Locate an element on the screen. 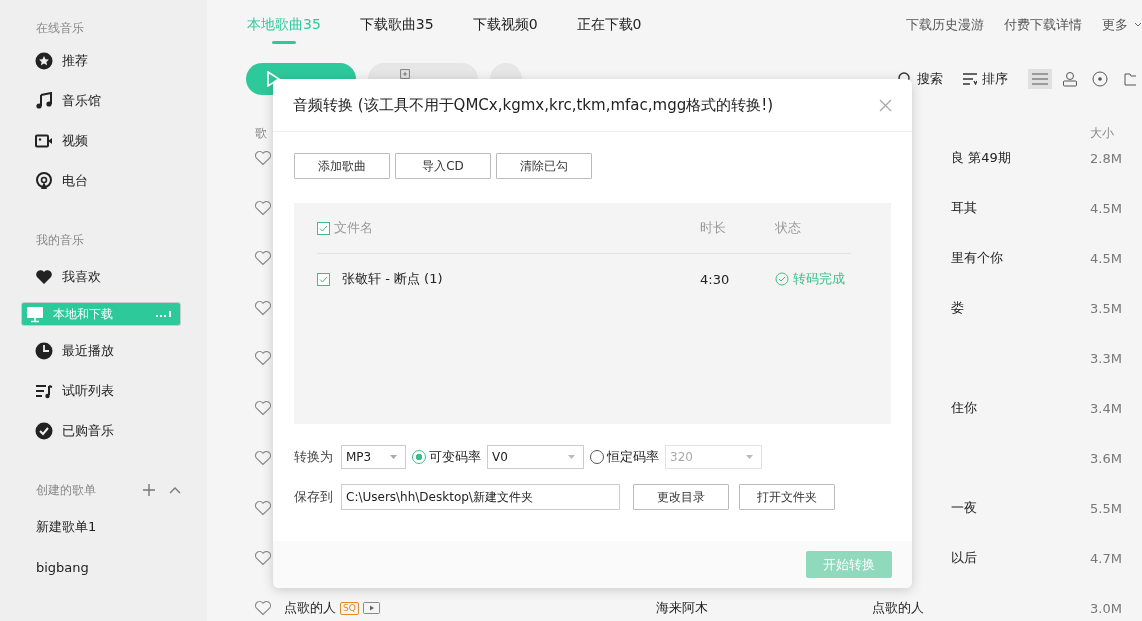 The image size is (1142, 621). sort-icon is located at coordinates (970, 79).